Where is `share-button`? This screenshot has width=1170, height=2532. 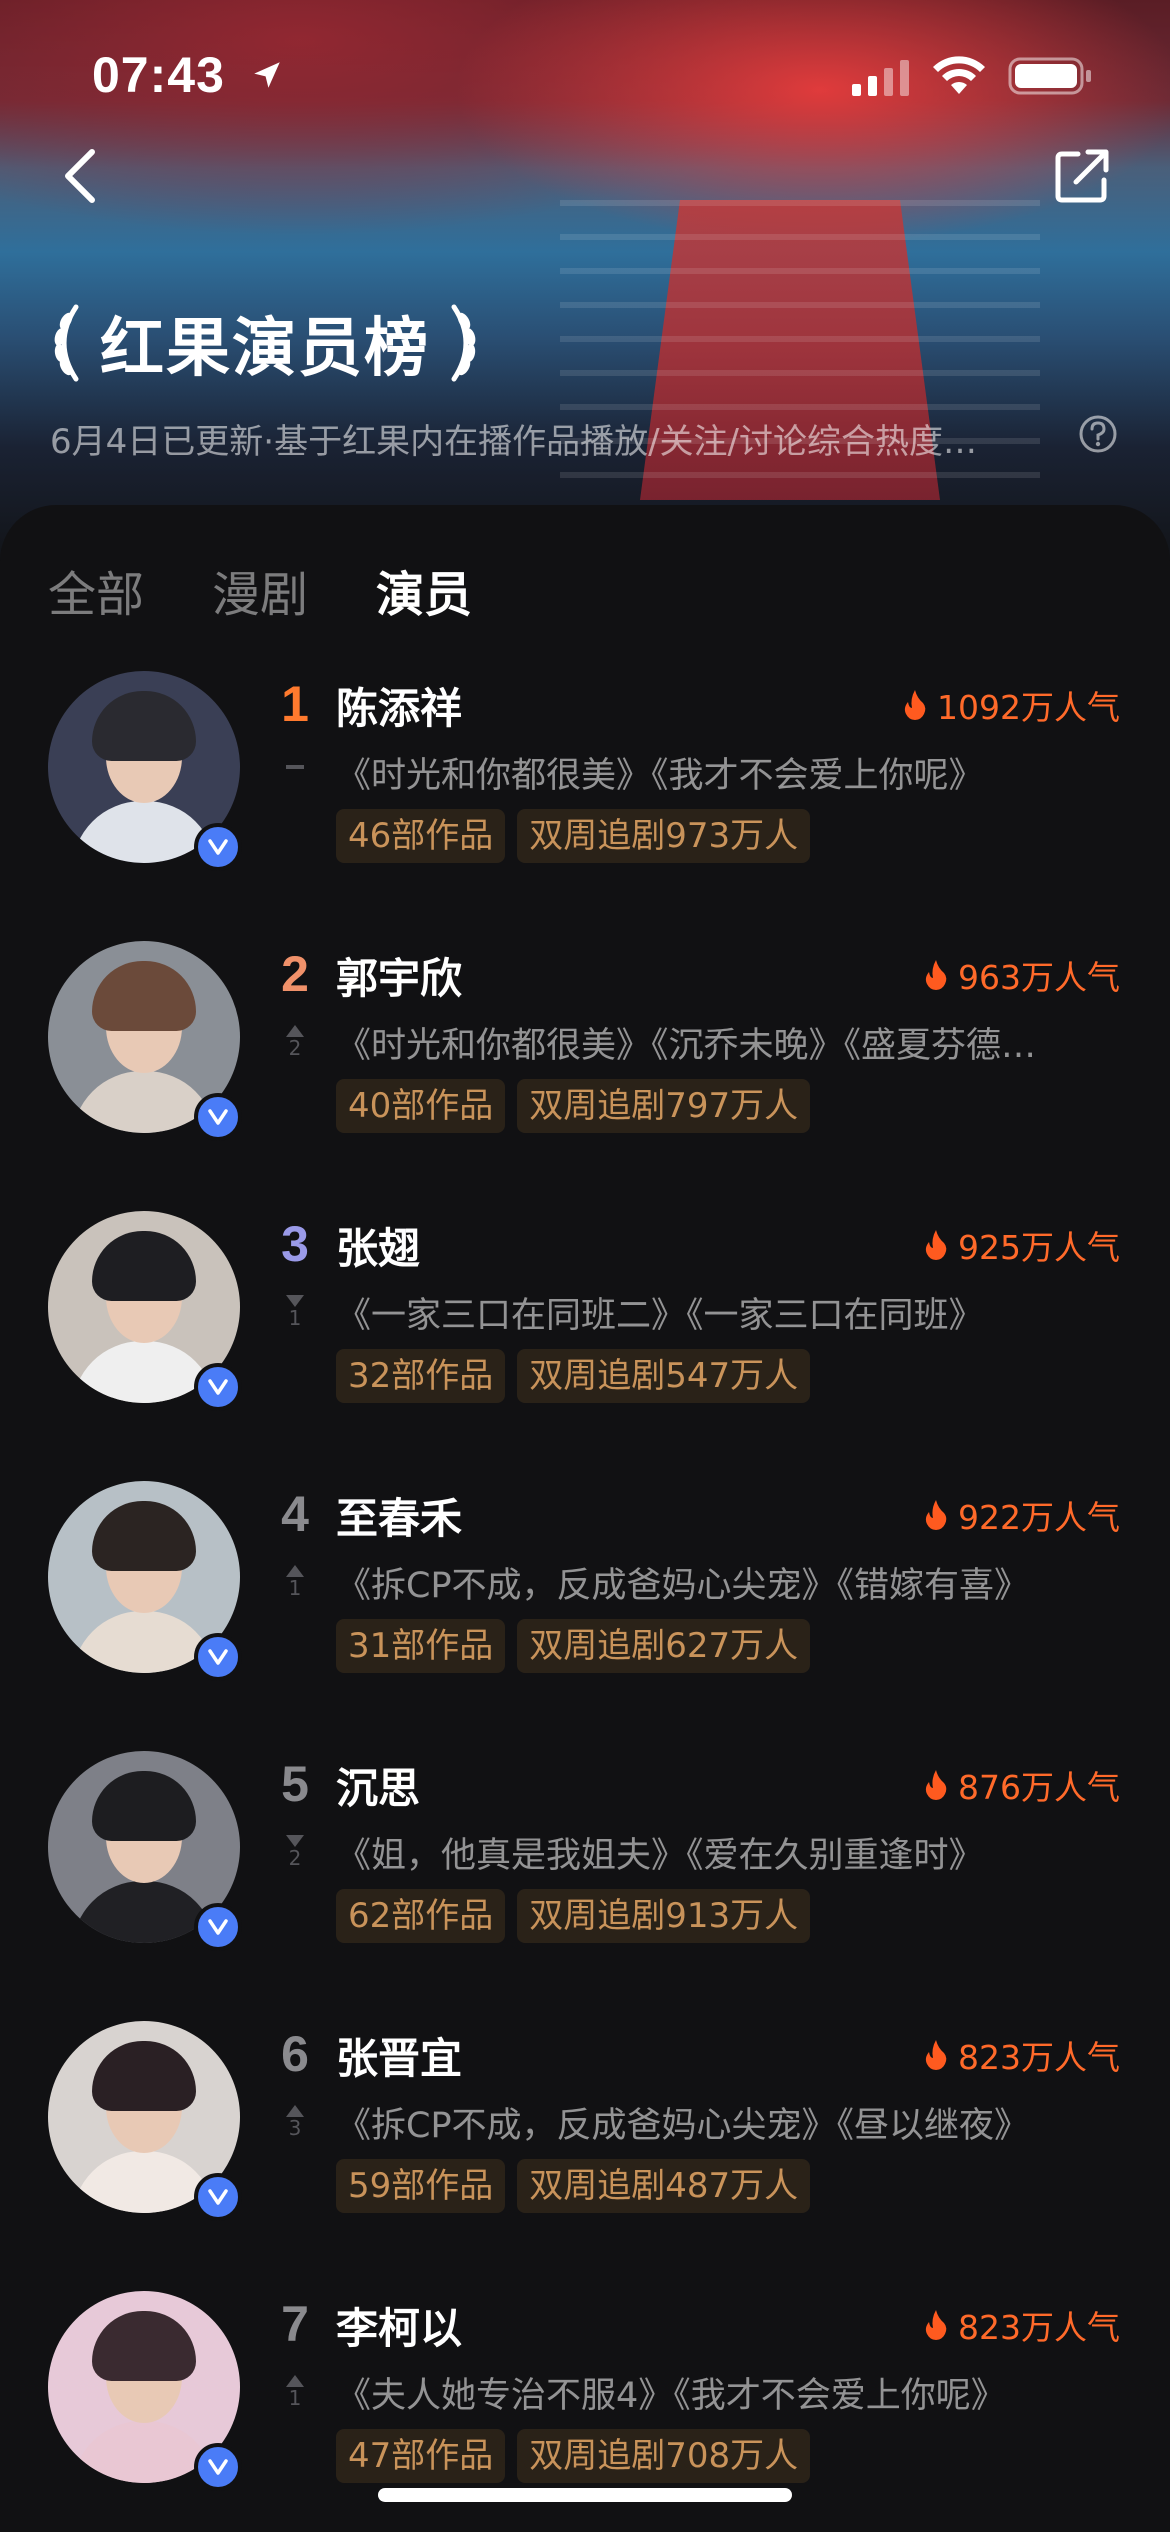 share-button is located at coordinates (1083, 175).